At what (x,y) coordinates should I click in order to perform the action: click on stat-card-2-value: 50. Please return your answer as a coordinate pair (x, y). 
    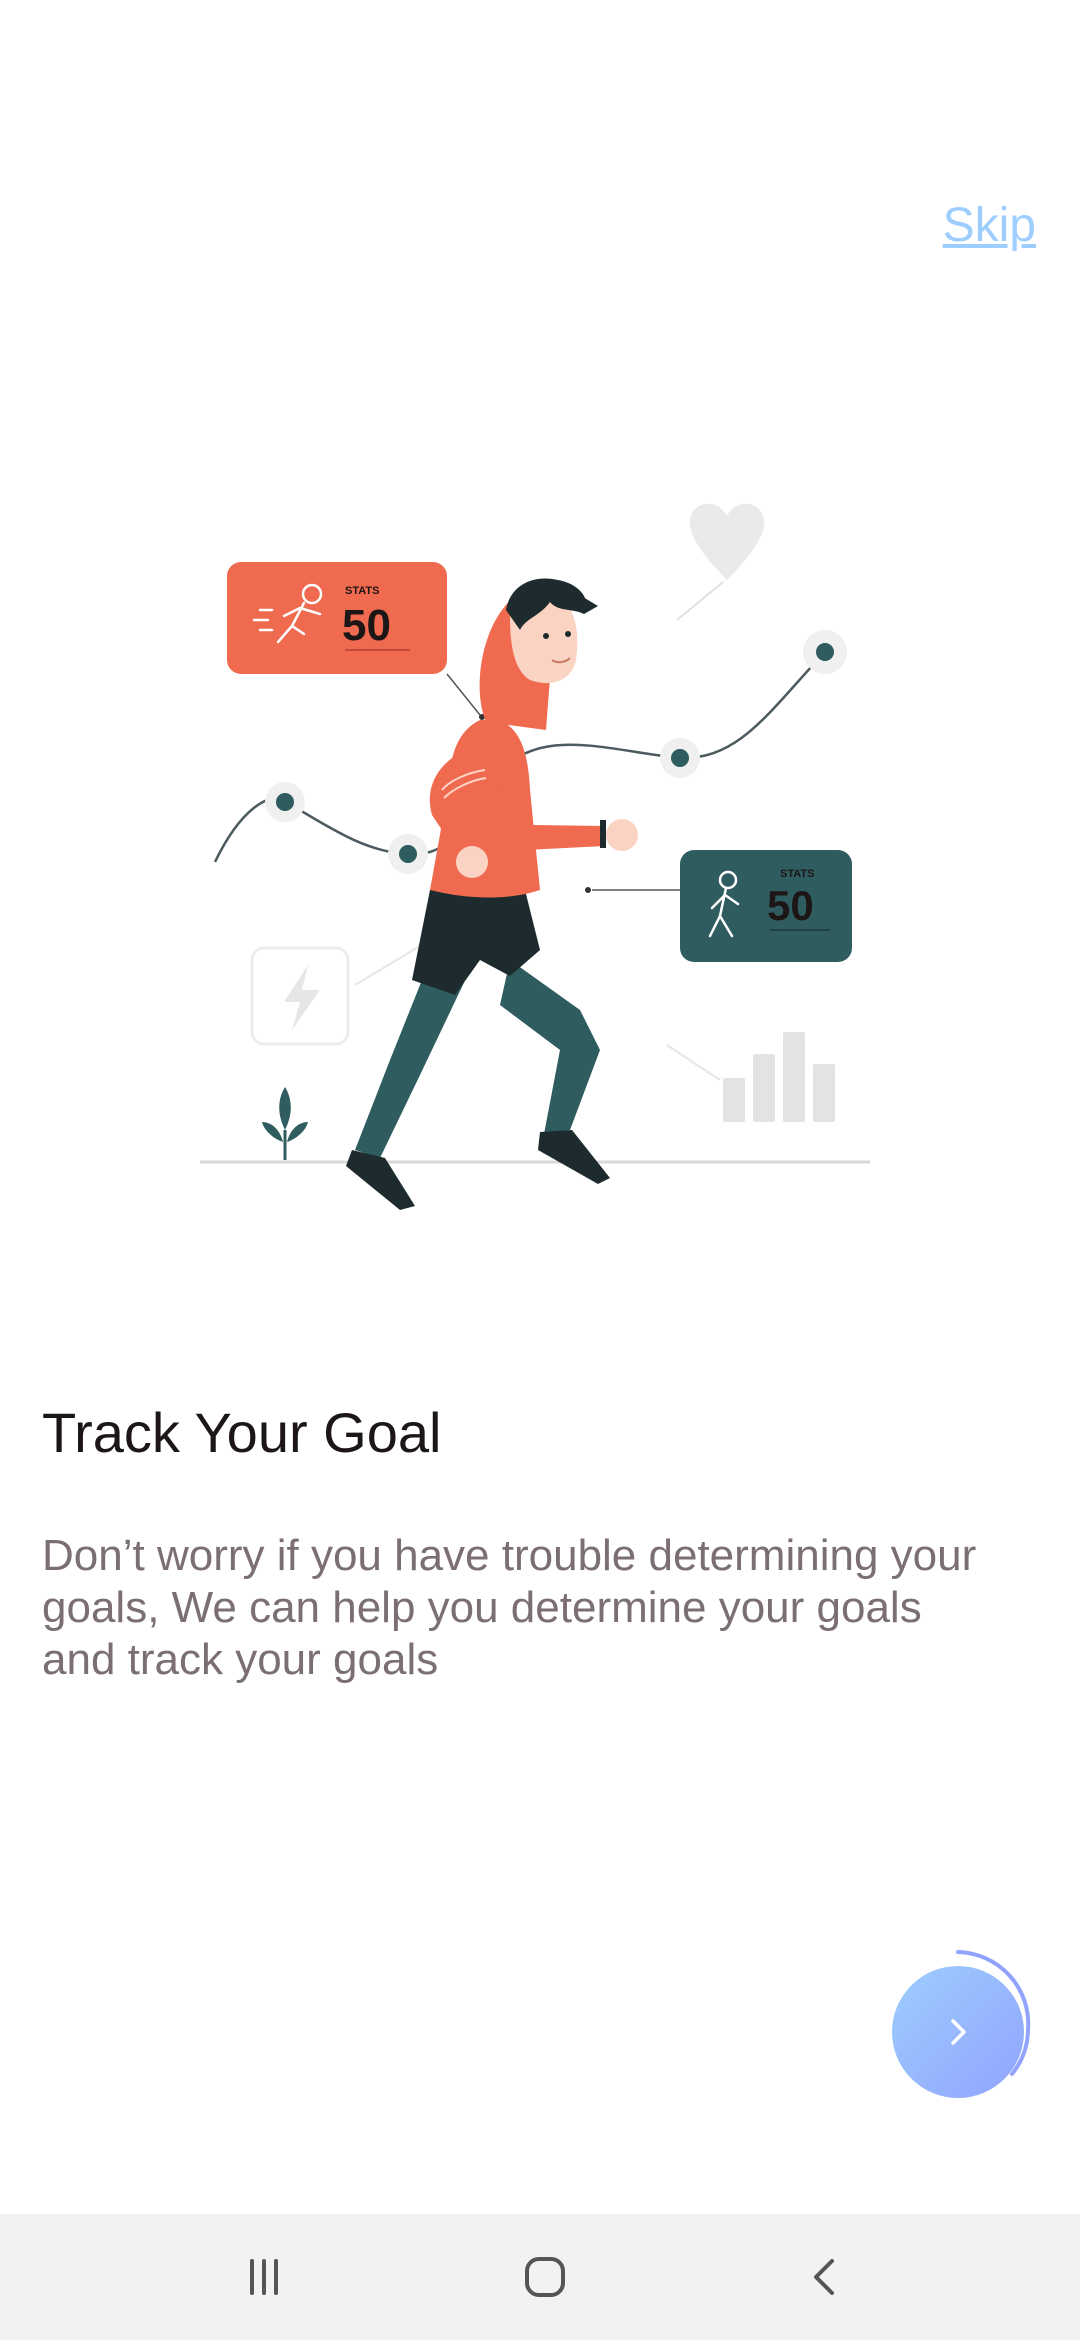
    Looking at the image, I should click on (790, 905).